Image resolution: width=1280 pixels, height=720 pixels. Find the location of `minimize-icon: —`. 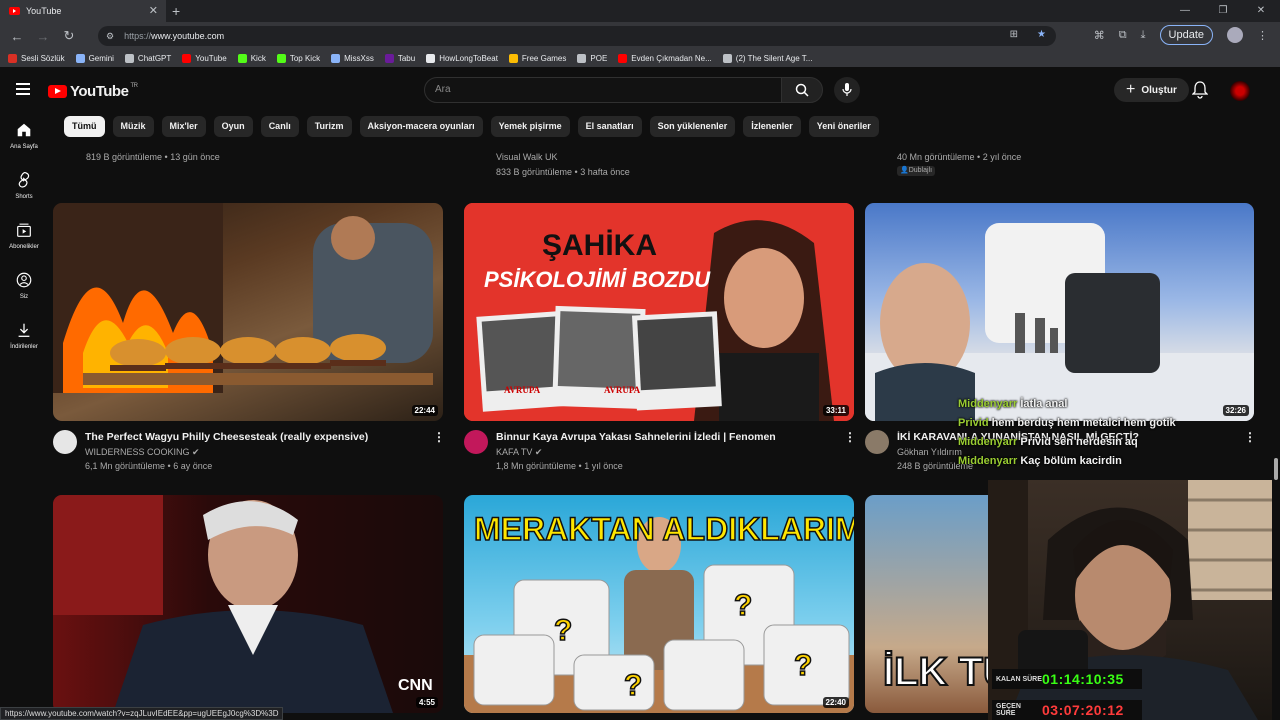

minimize-icon: — is located at coordinates (1185, 11).